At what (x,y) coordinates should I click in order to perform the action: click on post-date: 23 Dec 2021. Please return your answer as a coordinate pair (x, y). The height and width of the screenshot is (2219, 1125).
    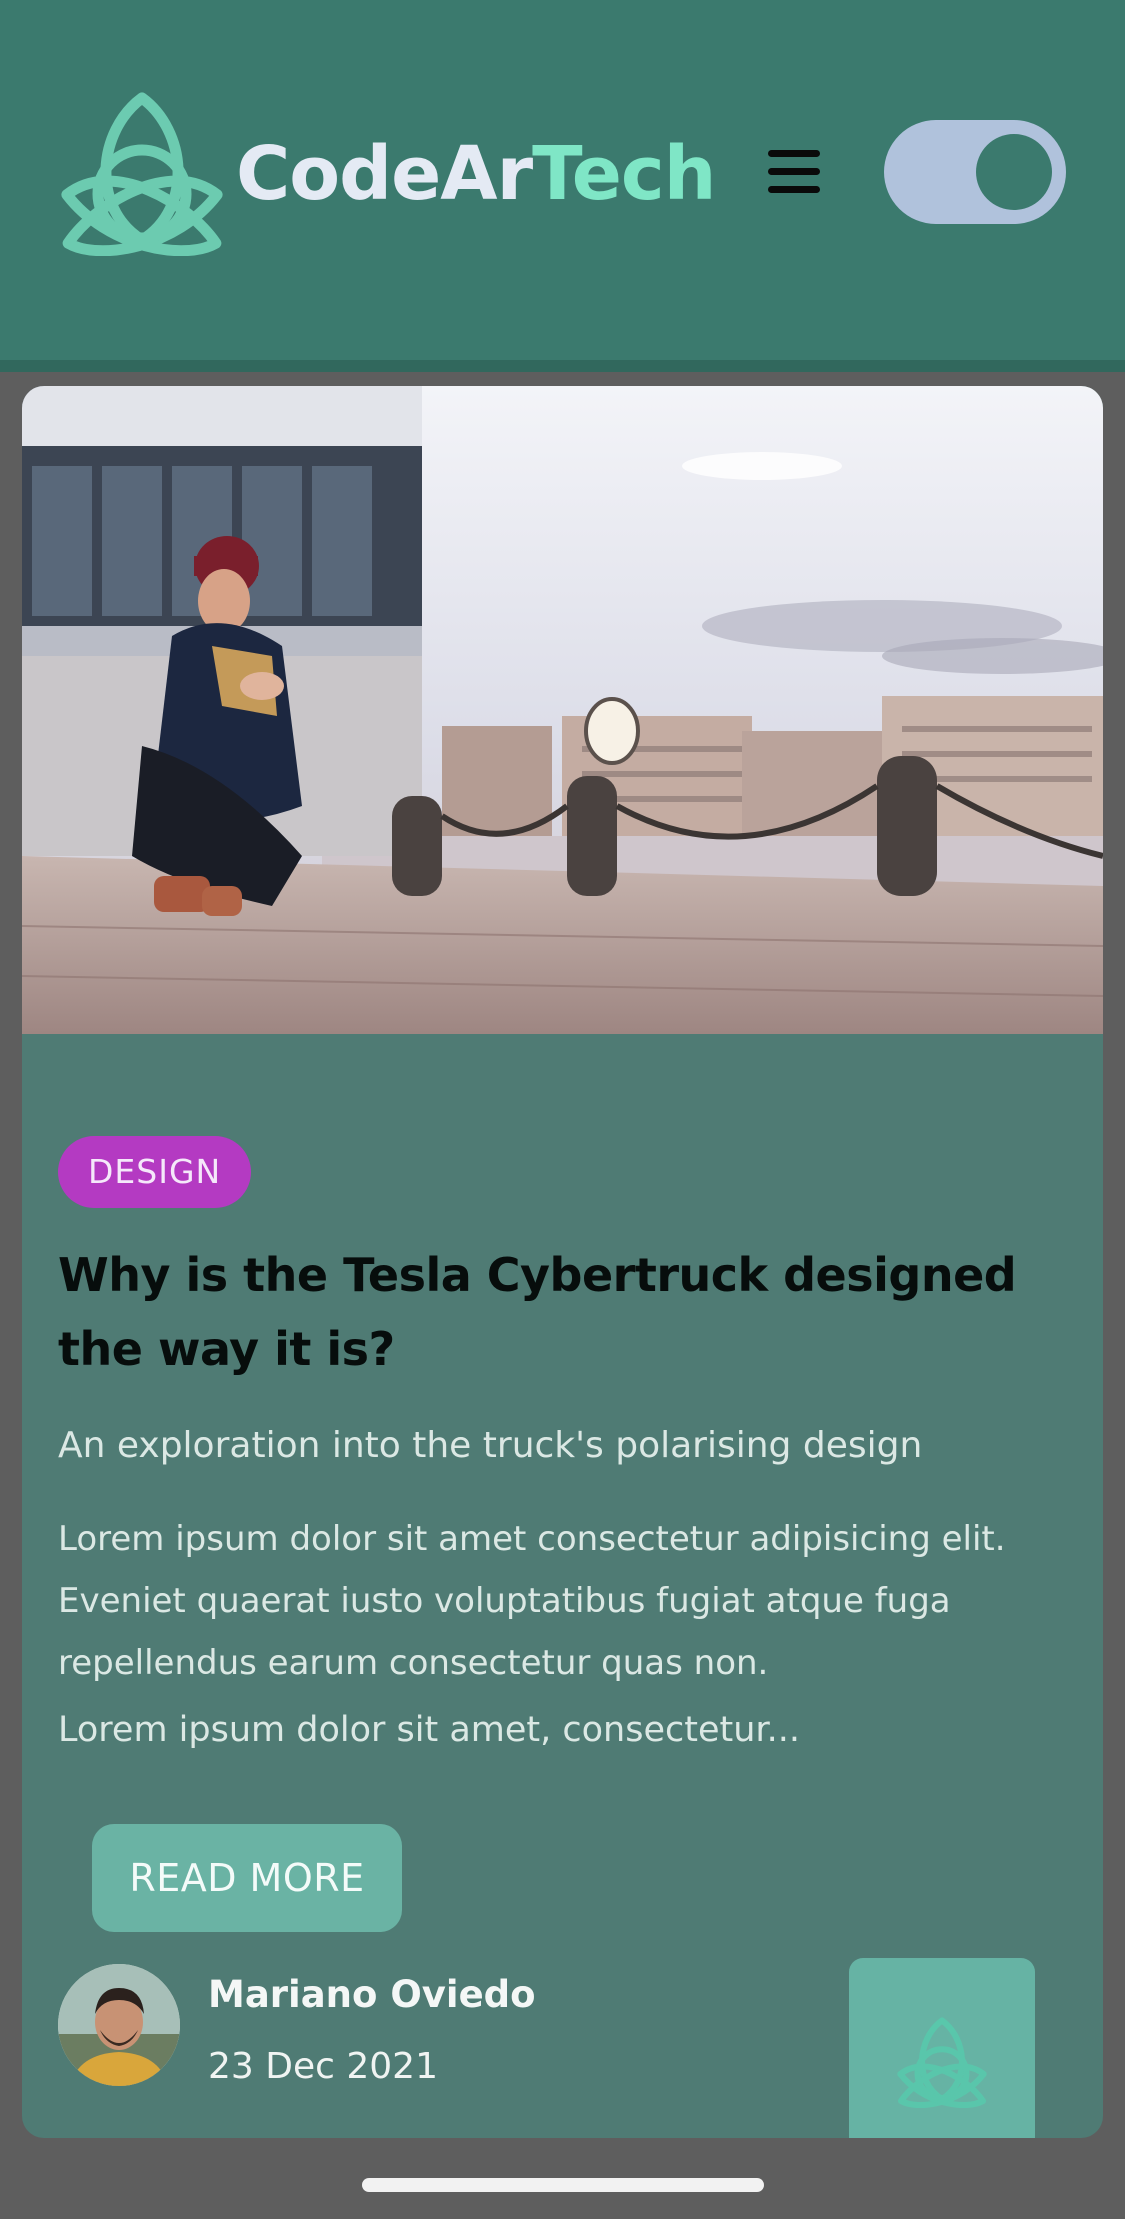
    Looking at the image, I should click on (323, 2066).